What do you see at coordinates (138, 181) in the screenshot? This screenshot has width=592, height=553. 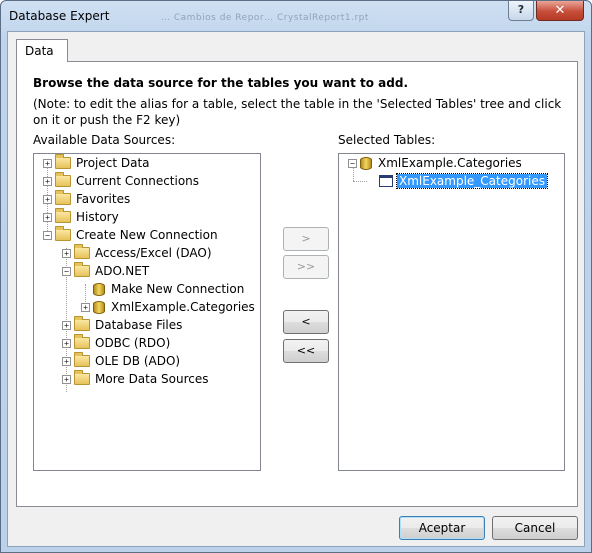 I see `tree-node-label: Current Connections` at bounding box center [138, 181].